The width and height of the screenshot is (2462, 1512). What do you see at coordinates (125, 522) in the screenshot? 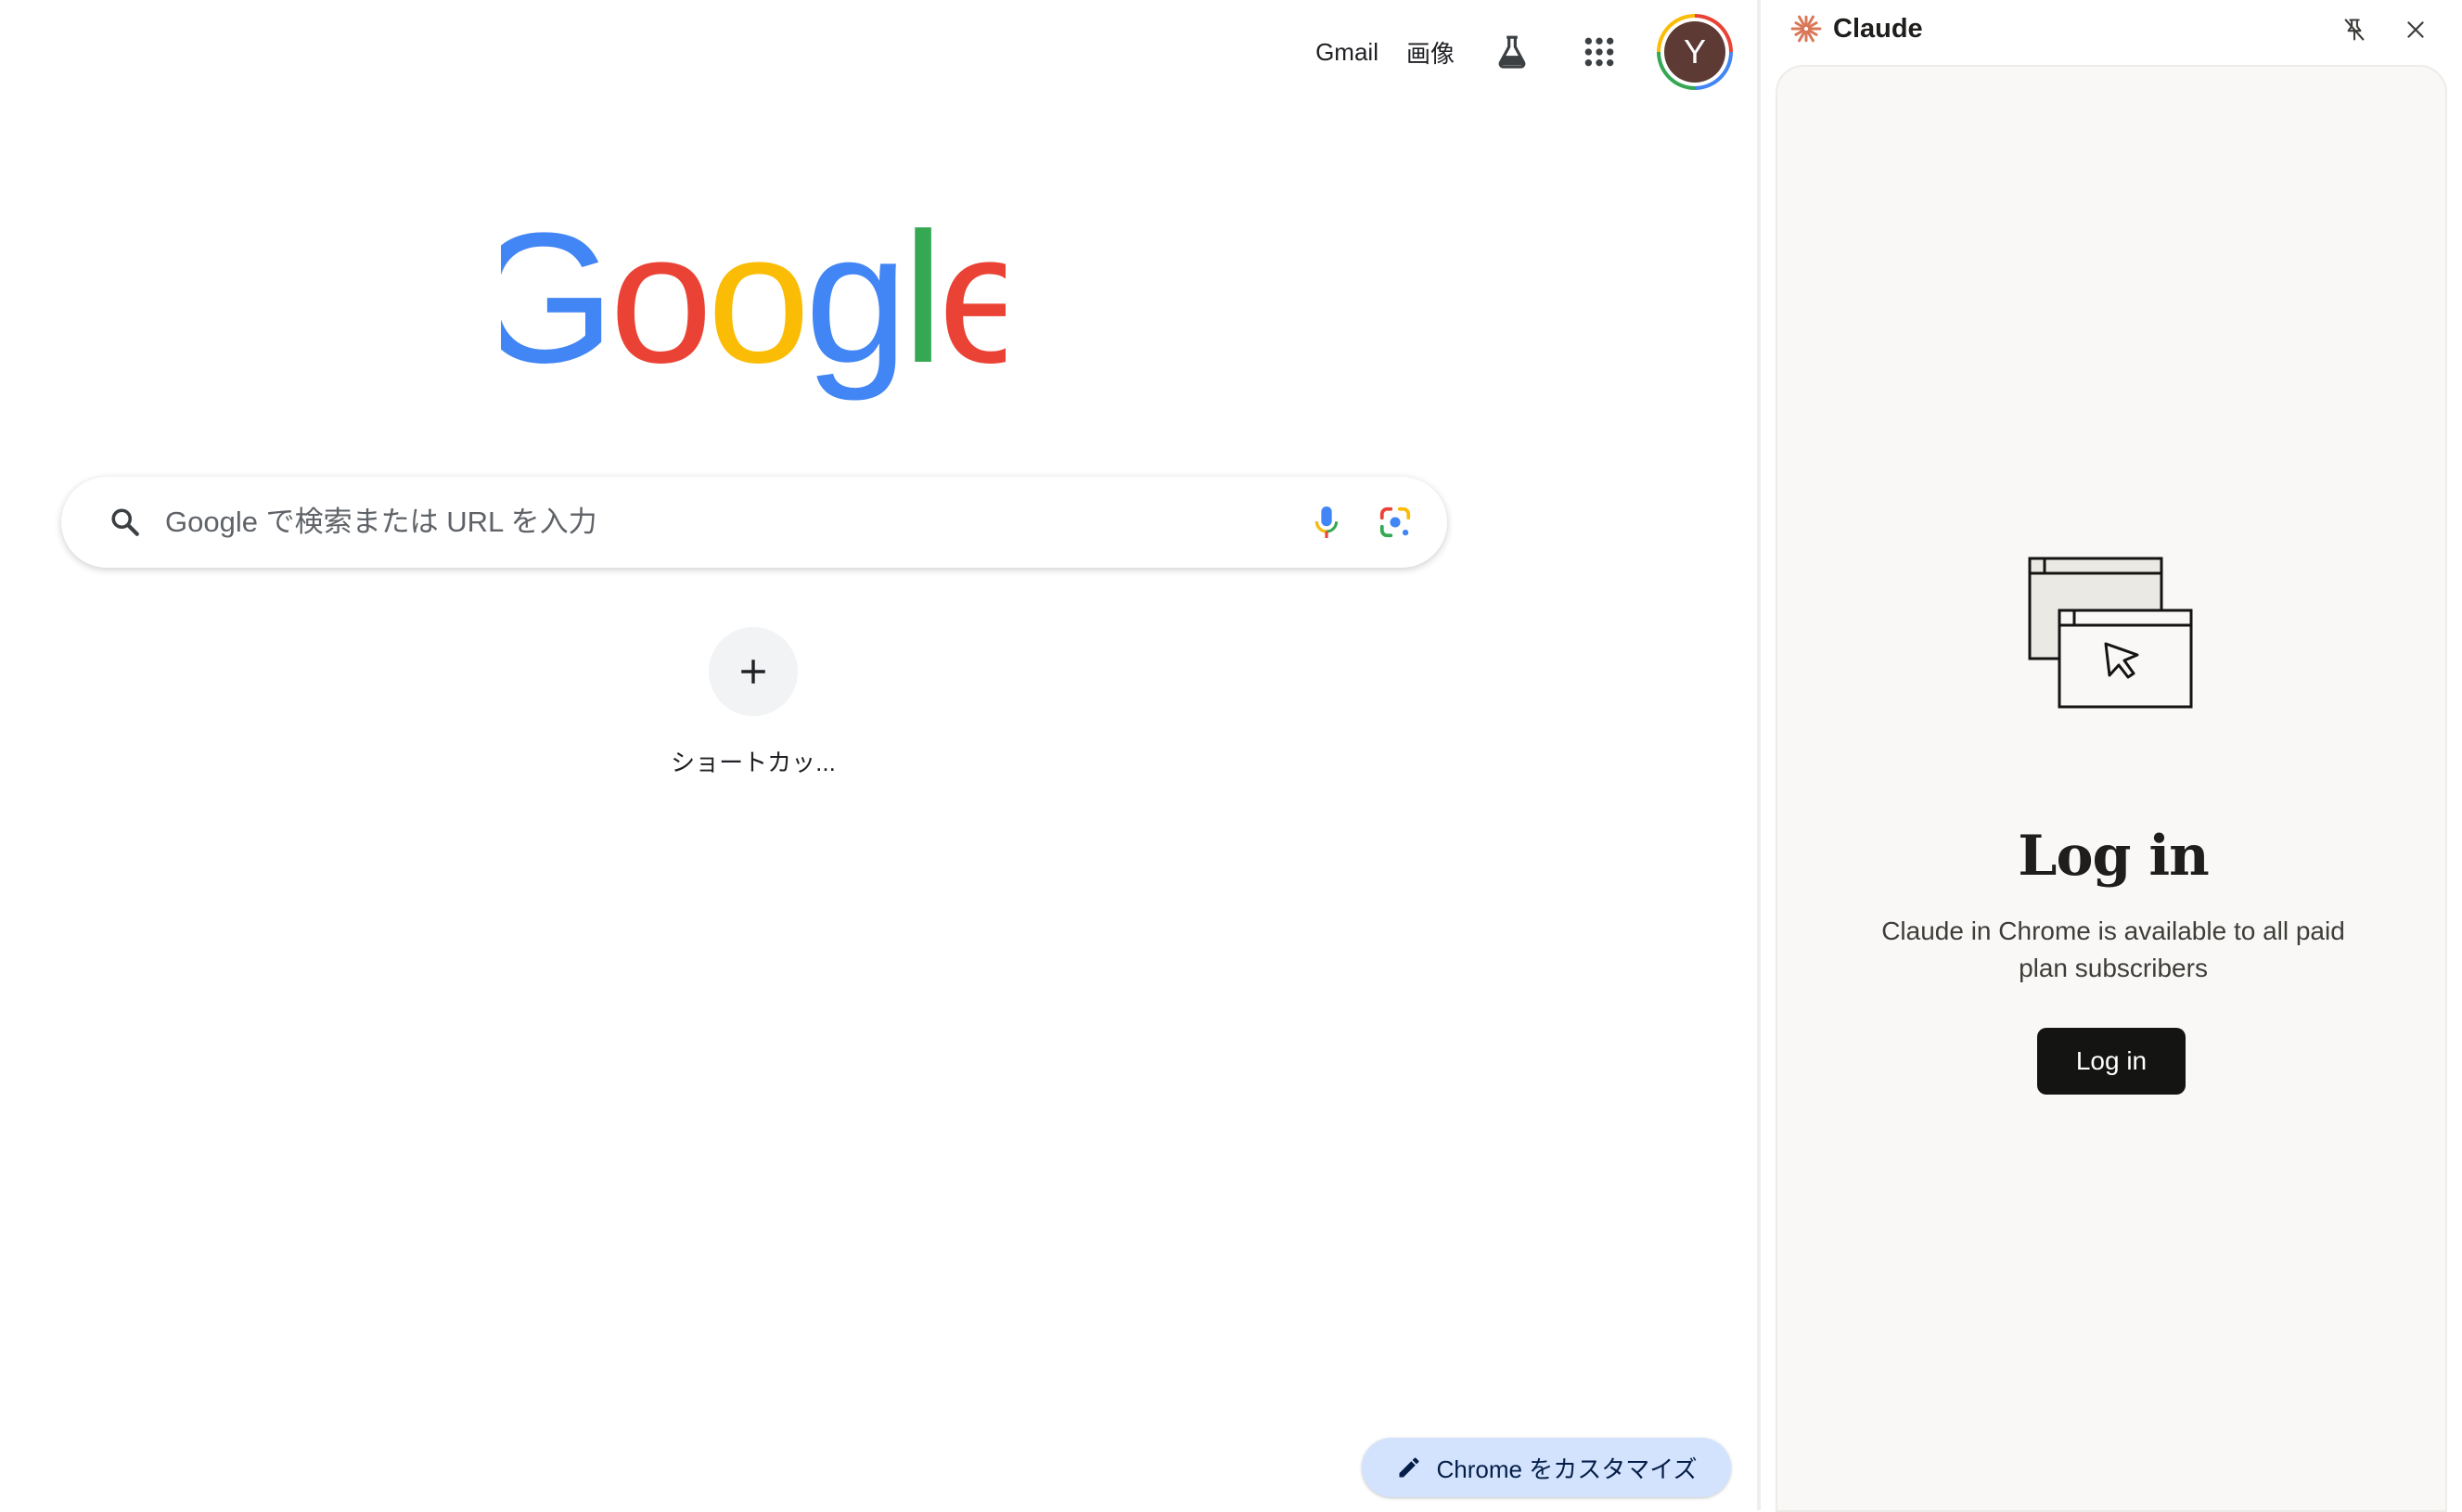
I see `search-icon` at bounding box center [125, 522].